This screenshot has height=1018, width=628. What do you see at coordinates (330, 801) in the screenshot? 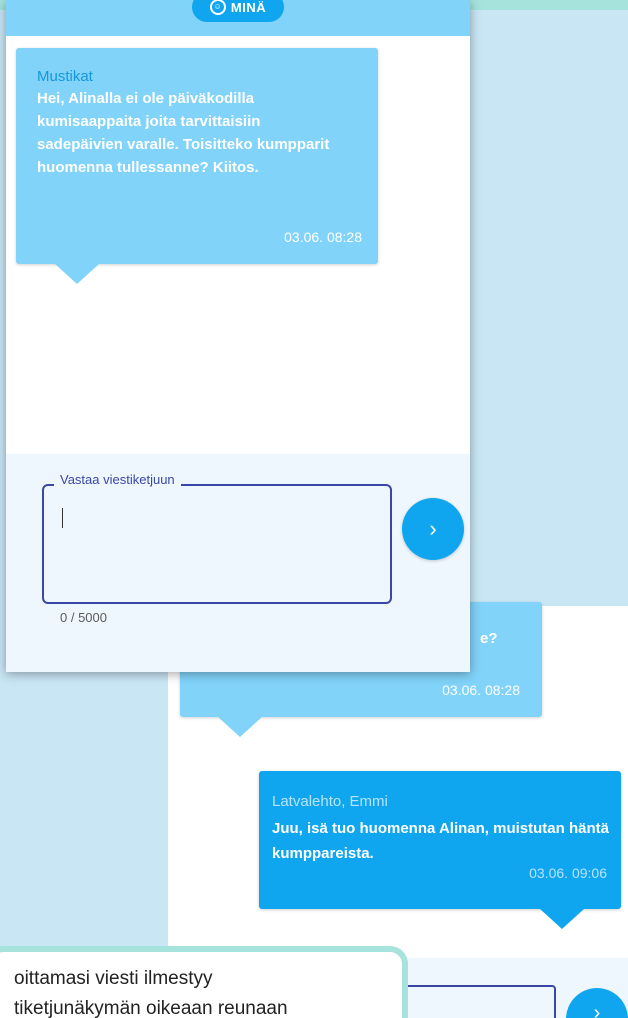
I see `reply-sender: Latvalehto, Emmi` at bounding box center [330, 801].